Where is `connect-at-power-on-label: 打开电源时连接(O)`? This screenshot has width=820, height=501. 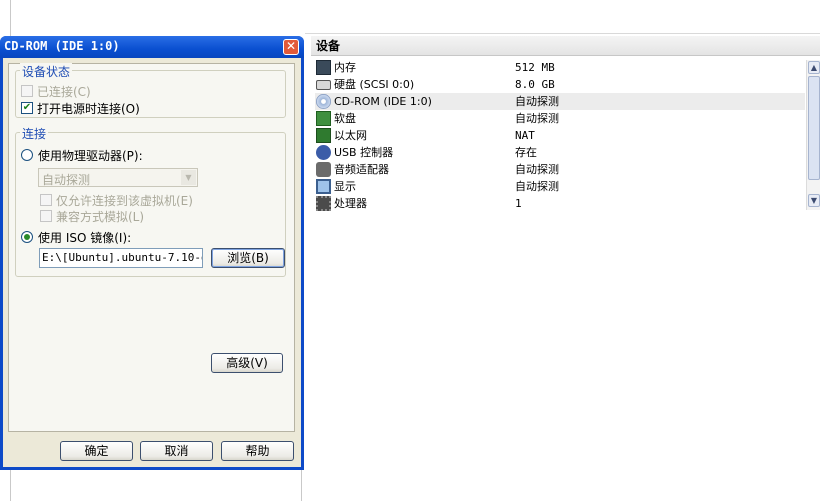 connect-at-power-on-label: 打开电源时连接(O) is located at coordinates (88, 109).